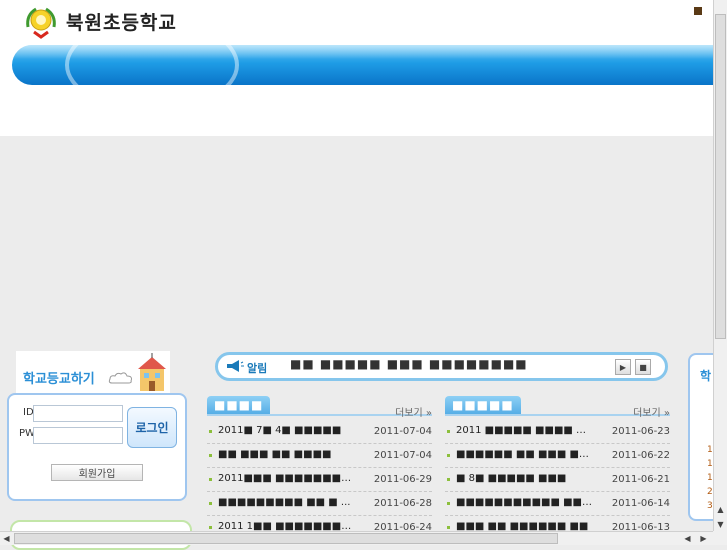 The image size is (727, 550). What do you see at coordinates (152, 65) in the screenshot?
I see `banner-swoosh` at bounding box center [152, 65].